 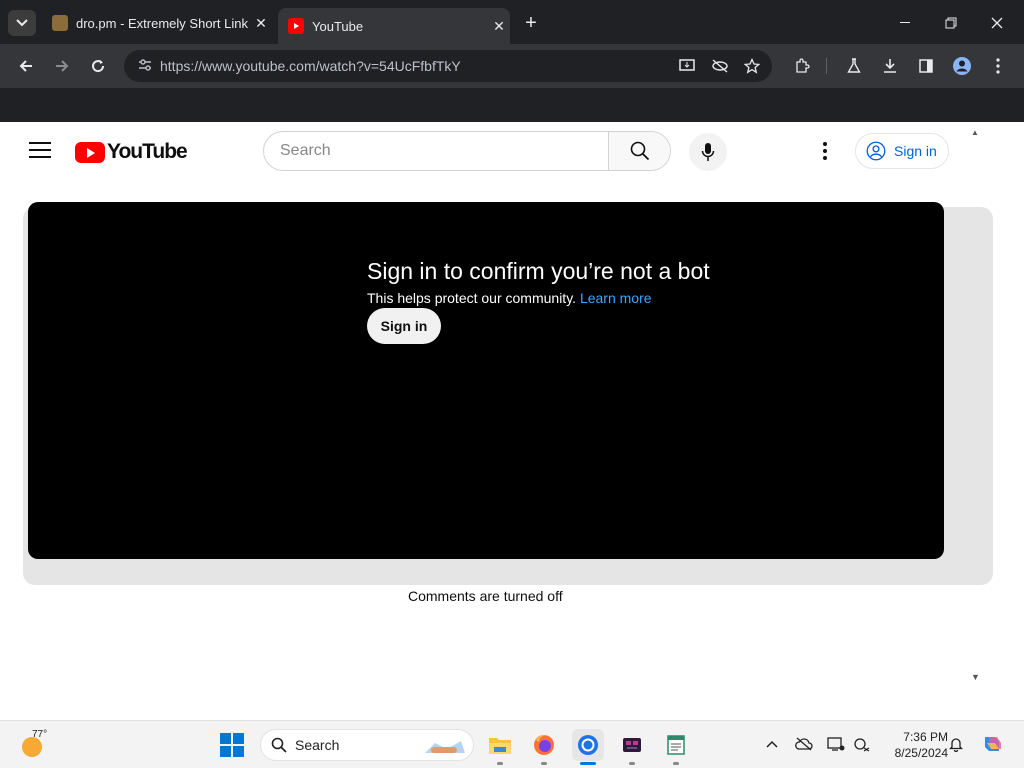 I want to click on search-box, so click(x=467, y=151).